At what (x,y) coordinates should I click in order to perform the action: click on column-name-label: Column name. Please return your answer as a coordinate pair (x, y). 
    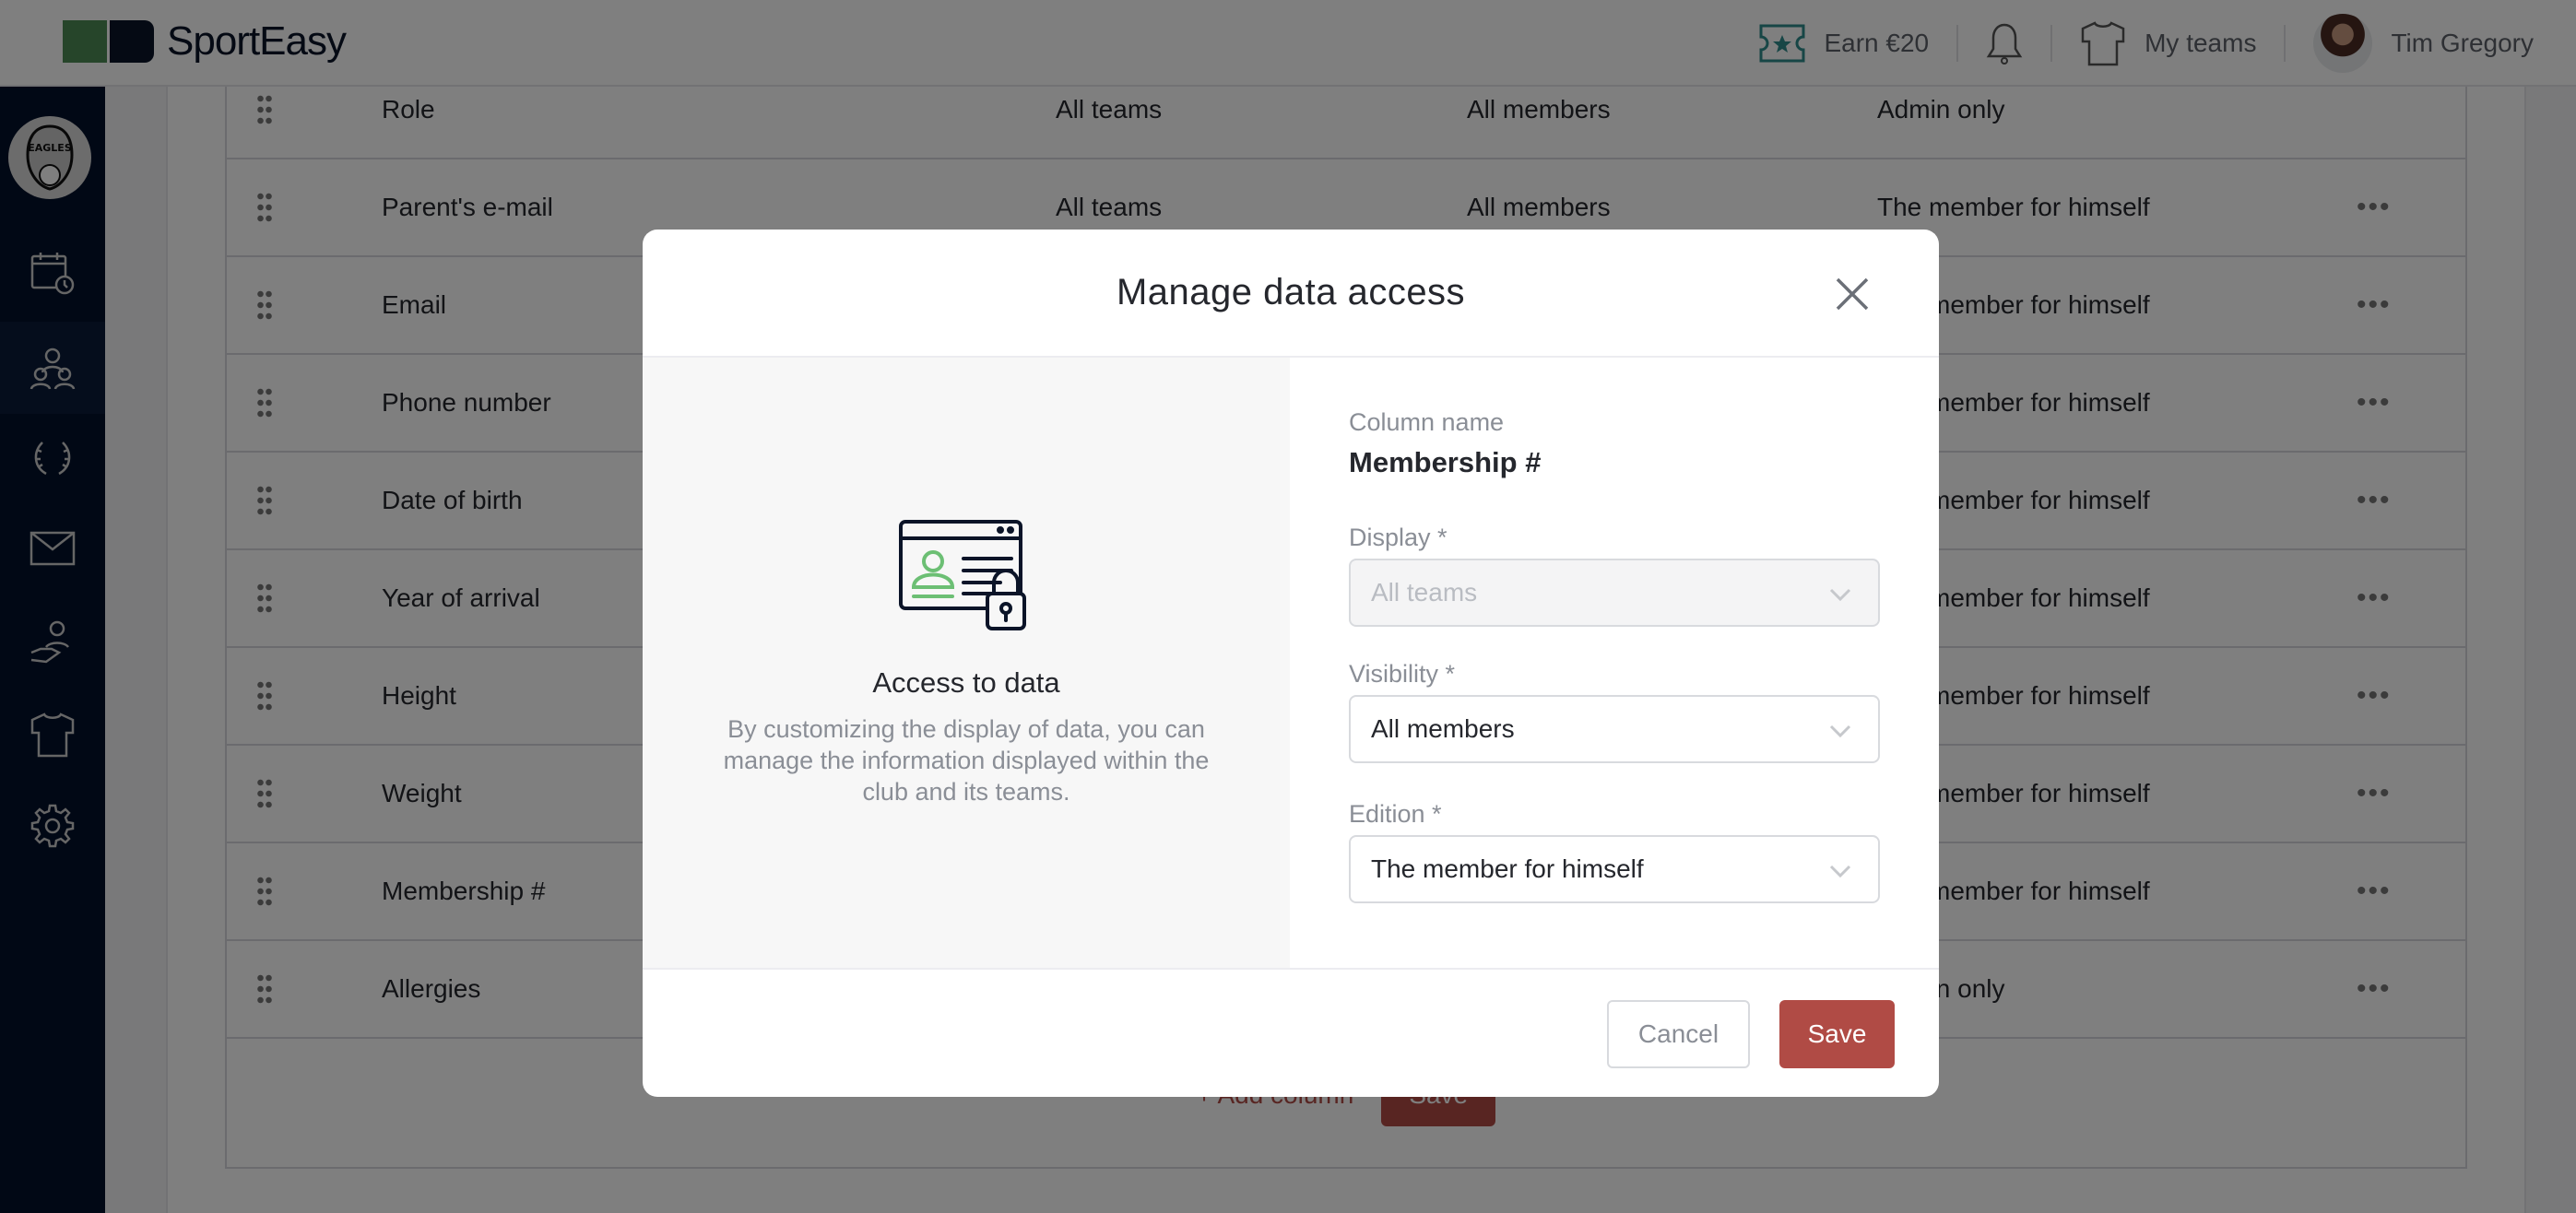
    Looking at the image, I should click on (1427, 422).